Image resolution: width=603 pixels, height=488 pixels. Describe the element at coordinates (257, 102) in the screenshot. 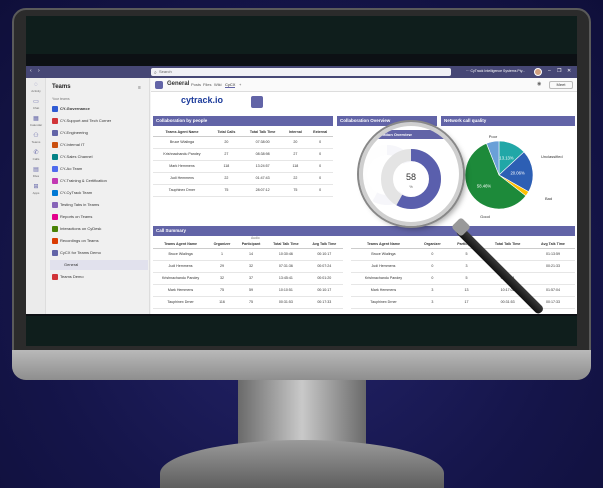

I see `app-icon` at that location.